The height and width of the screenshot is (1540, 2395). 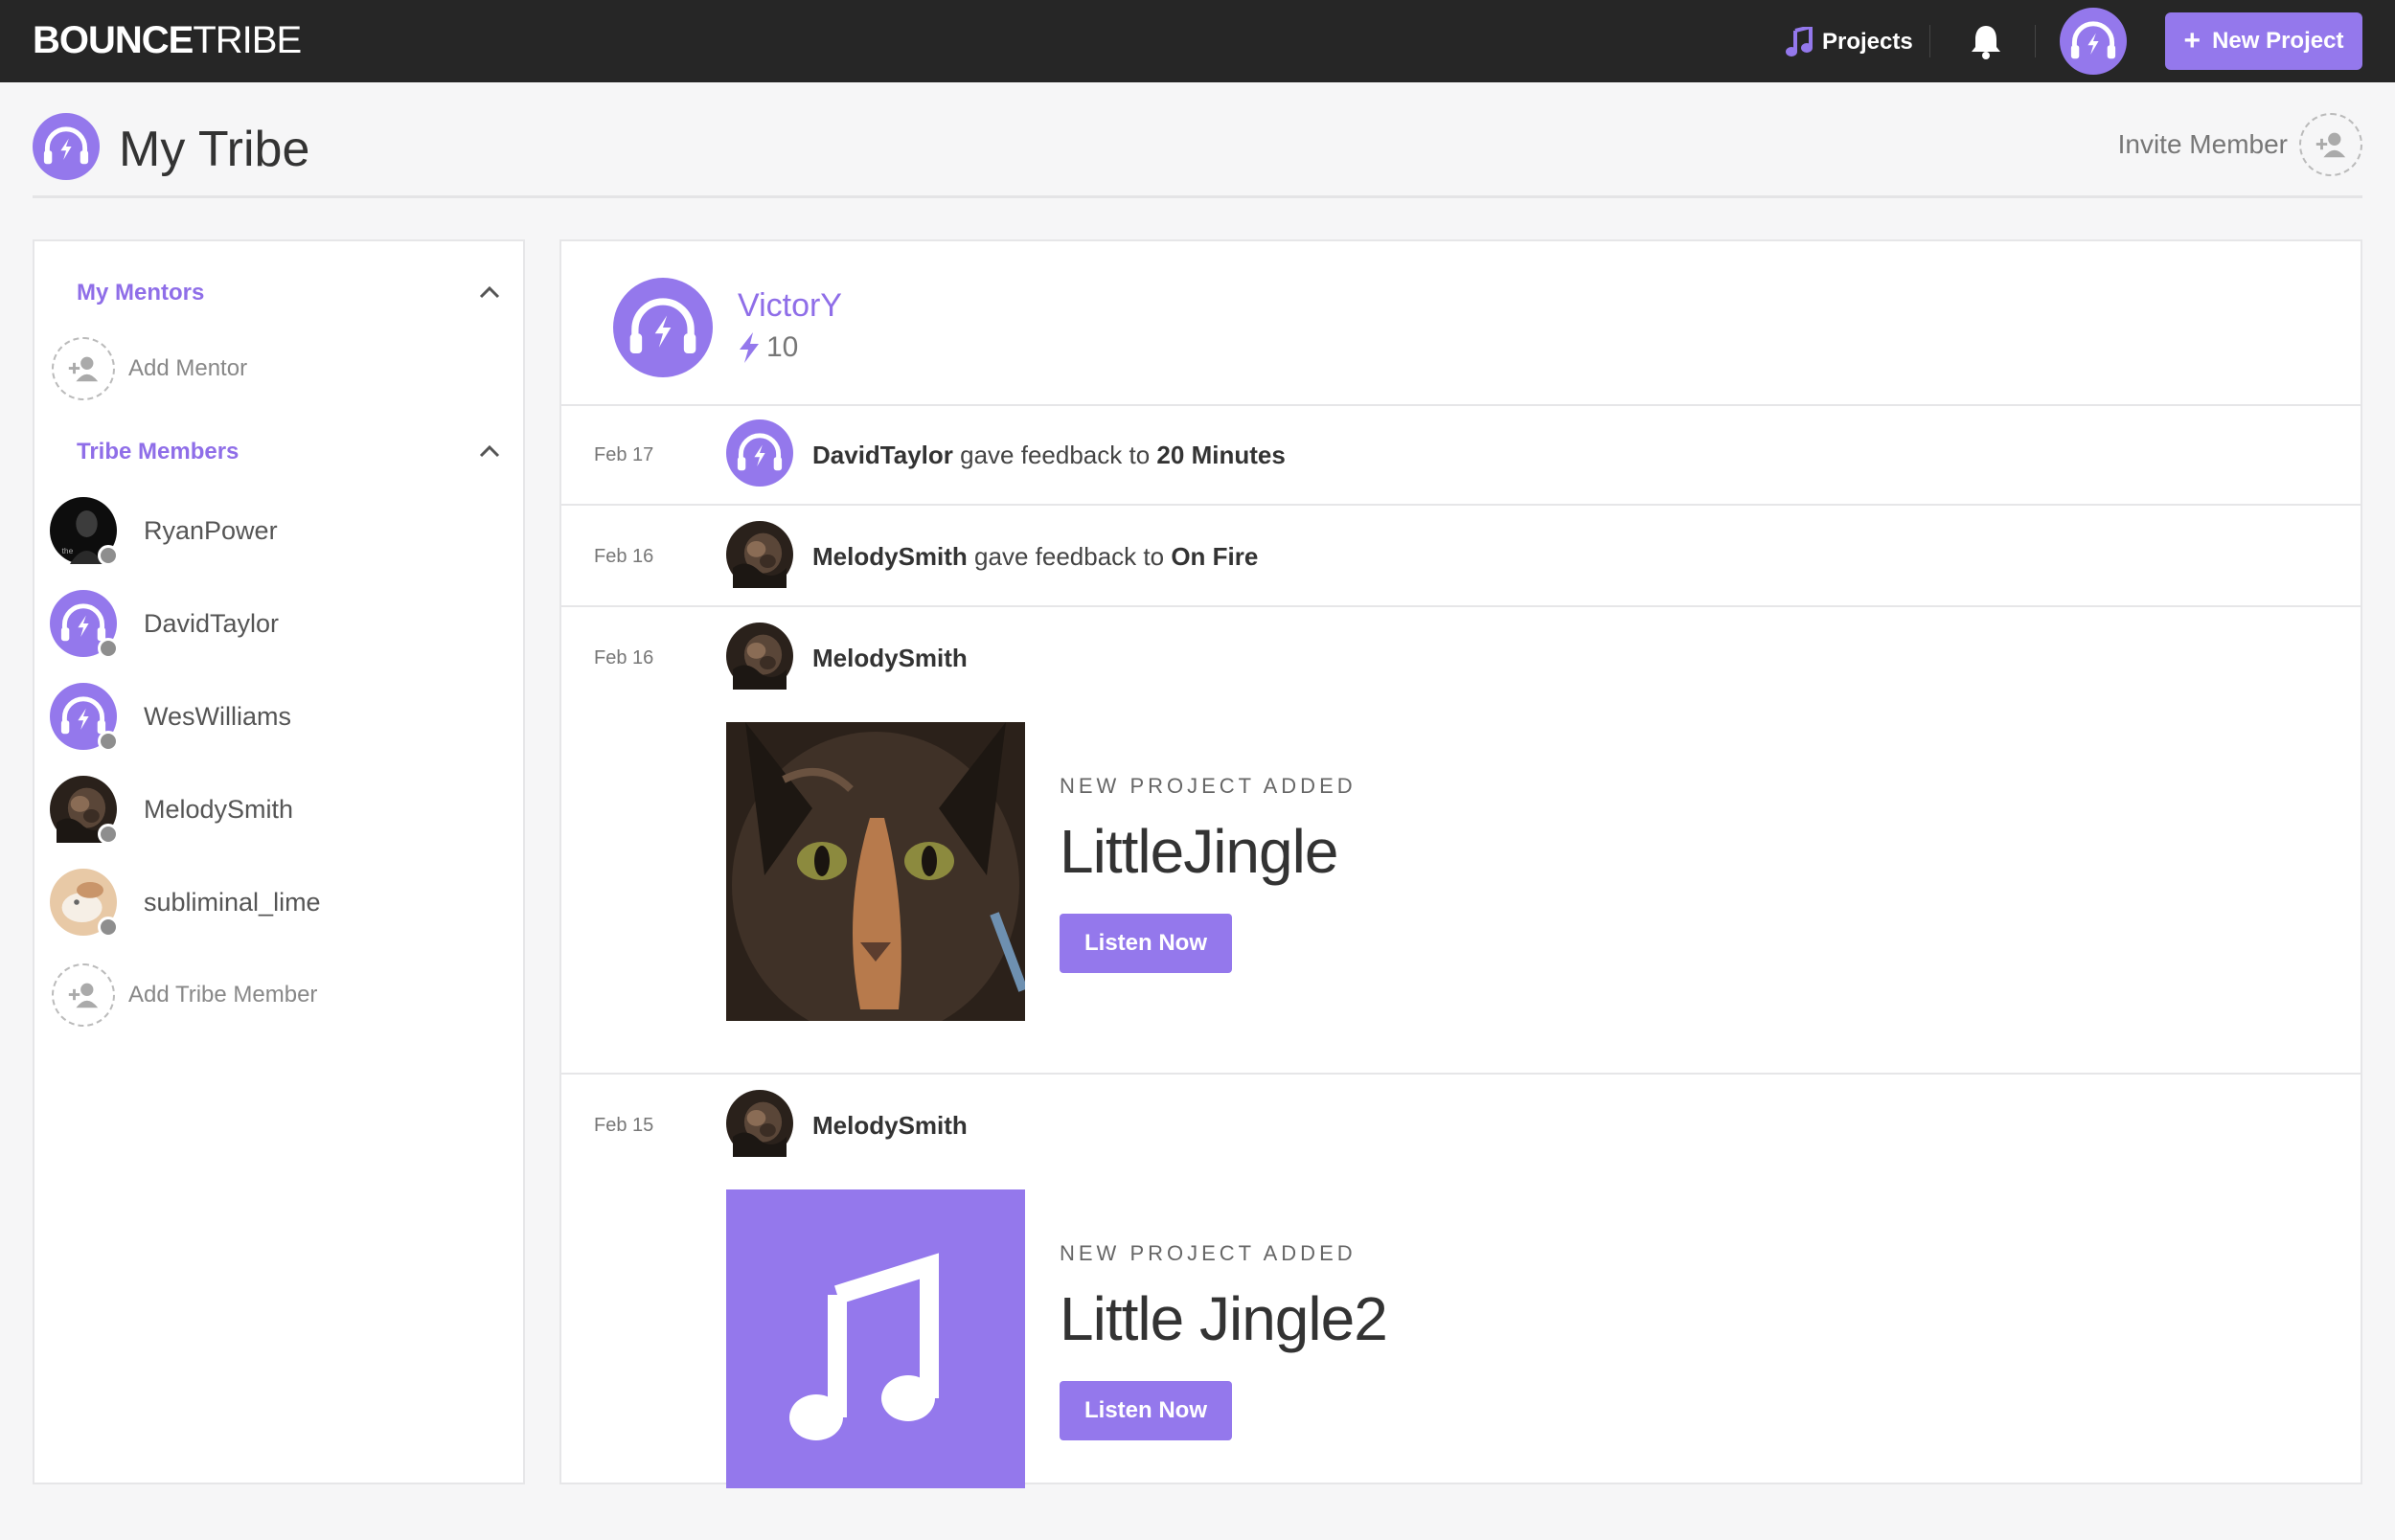 What do you see at coordinates (1220, 455) in the screenshot?
I see `feed-target-link: 20 Minutes` at bounding box center [1220, 455].